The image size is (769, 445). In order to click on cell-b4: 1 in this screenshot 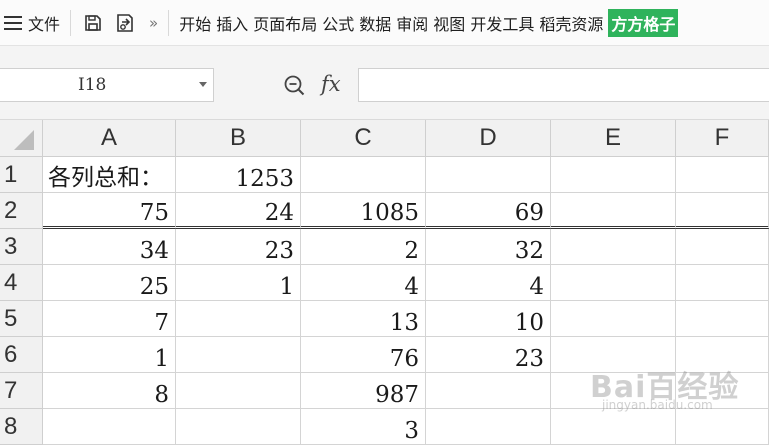, I will do `click(238, 283)`.